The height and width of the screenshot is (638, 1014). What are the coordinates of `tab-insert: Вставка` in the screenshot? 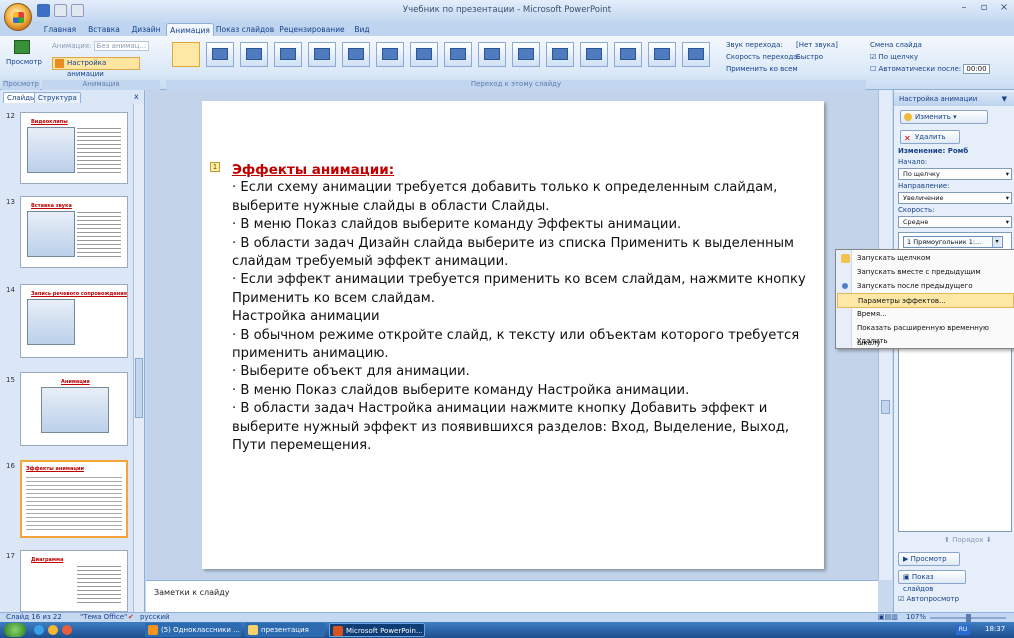 It's located at (104, 29).